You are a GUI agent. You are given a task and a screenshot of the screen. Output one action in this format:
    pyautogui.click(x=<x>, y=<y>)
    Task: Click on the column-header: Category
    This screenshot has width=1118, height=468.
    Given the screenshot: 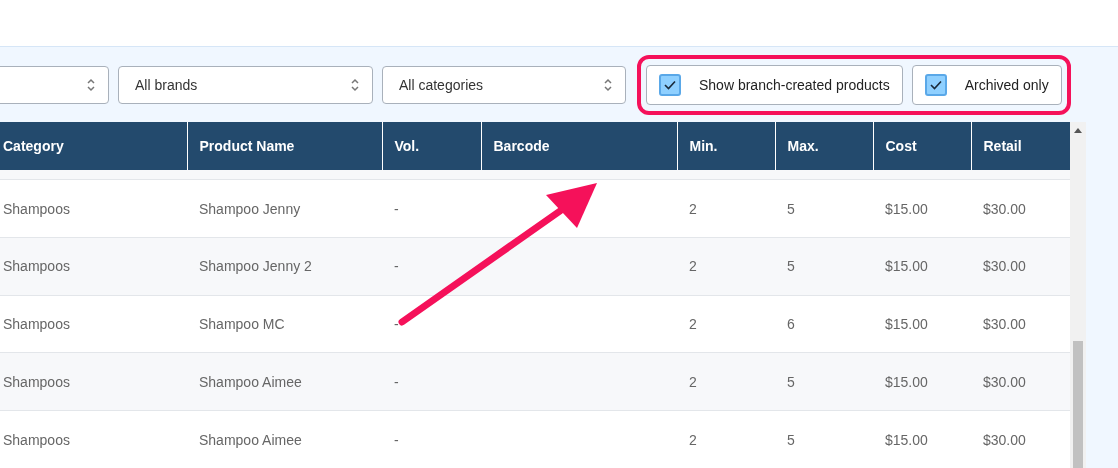 What is the action you would take?
    pyautogui.click(x=93, y=146)
    